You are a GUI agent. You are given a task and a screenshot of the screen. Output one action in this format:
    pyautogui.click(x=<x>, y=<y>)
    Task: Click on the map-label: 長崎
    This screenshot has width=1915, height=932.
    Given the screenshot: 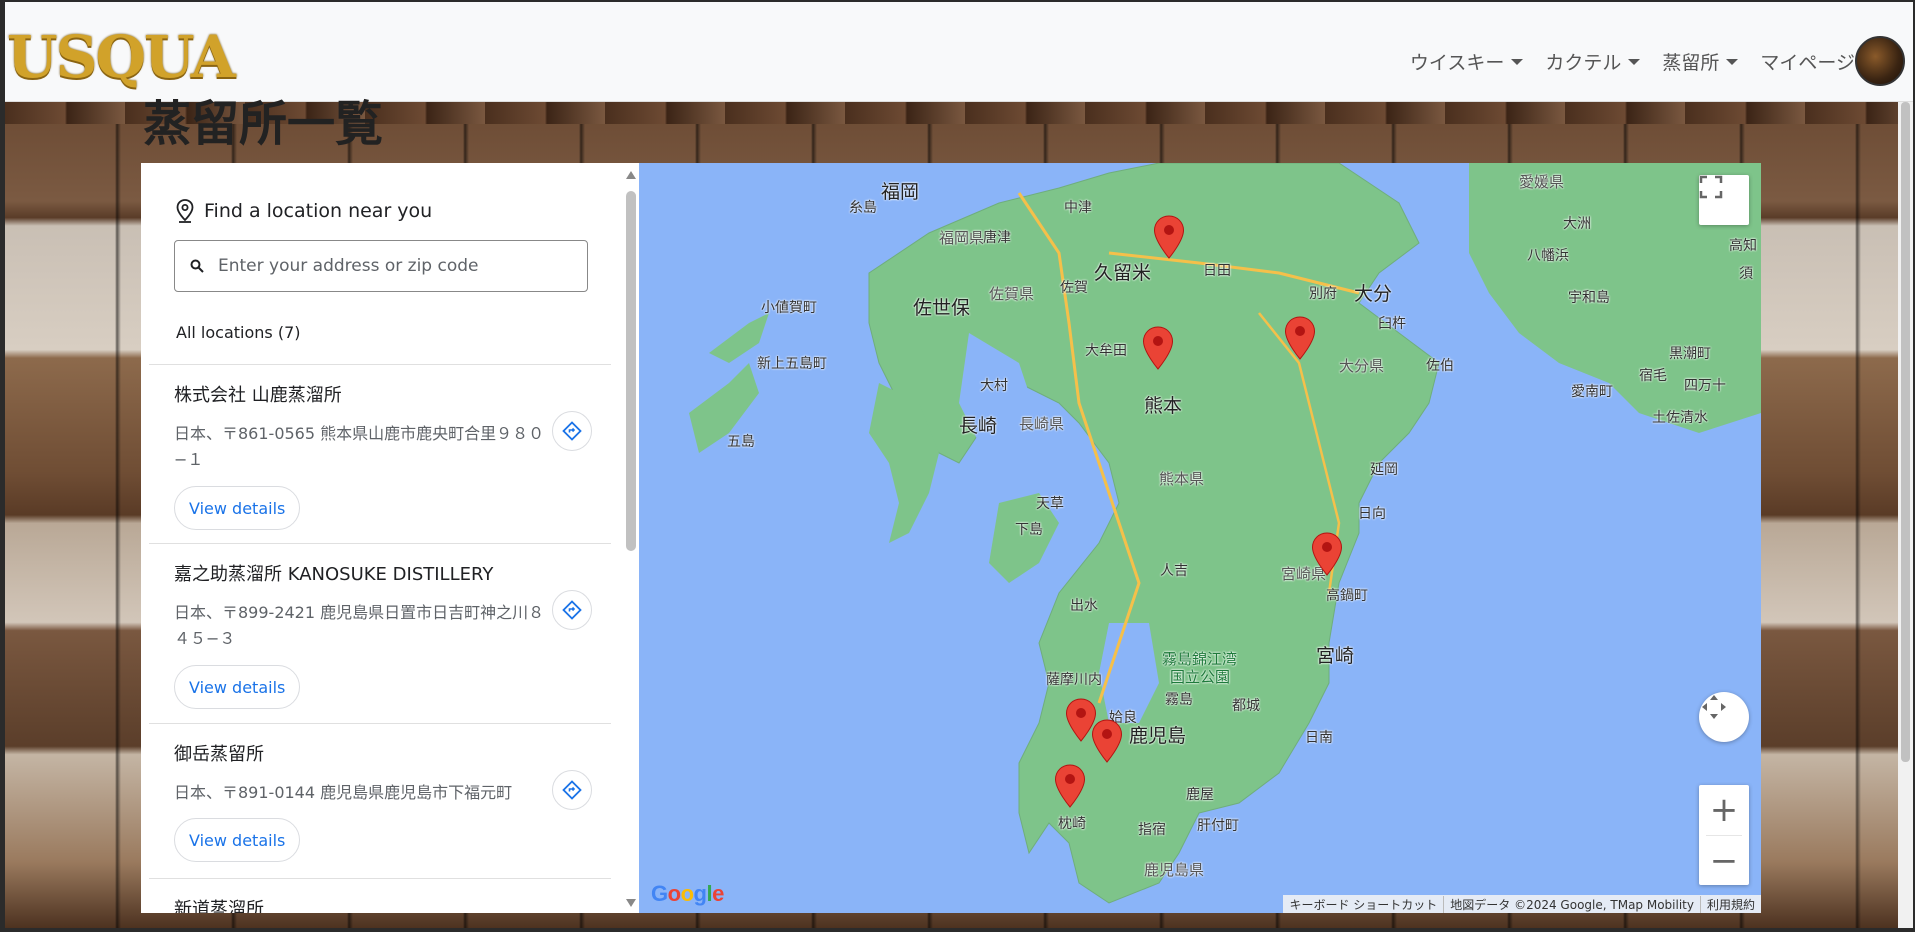 What is the action you would take?
    pyautogui.click(x=978, y=426)
    